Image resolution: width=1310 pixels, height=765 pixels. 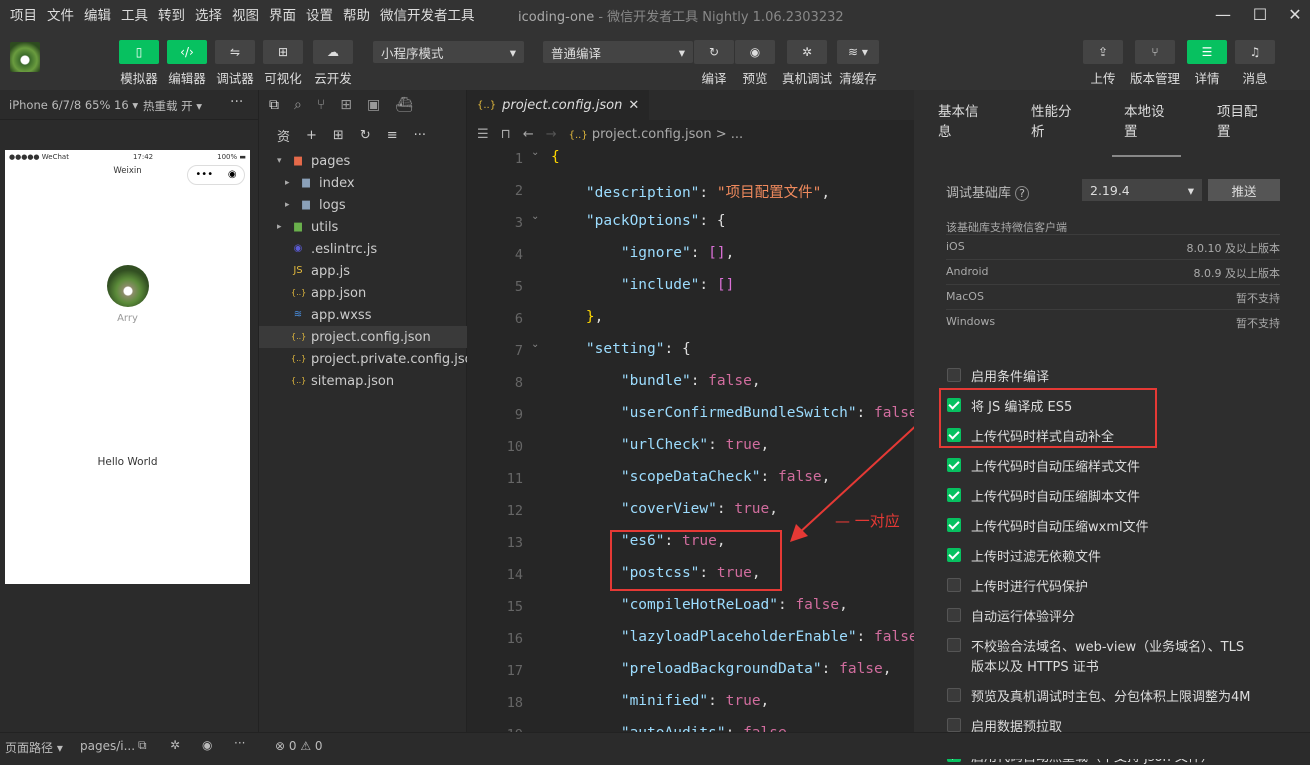 I want to click on compile-button: ↻, so click(x=714, y=52).